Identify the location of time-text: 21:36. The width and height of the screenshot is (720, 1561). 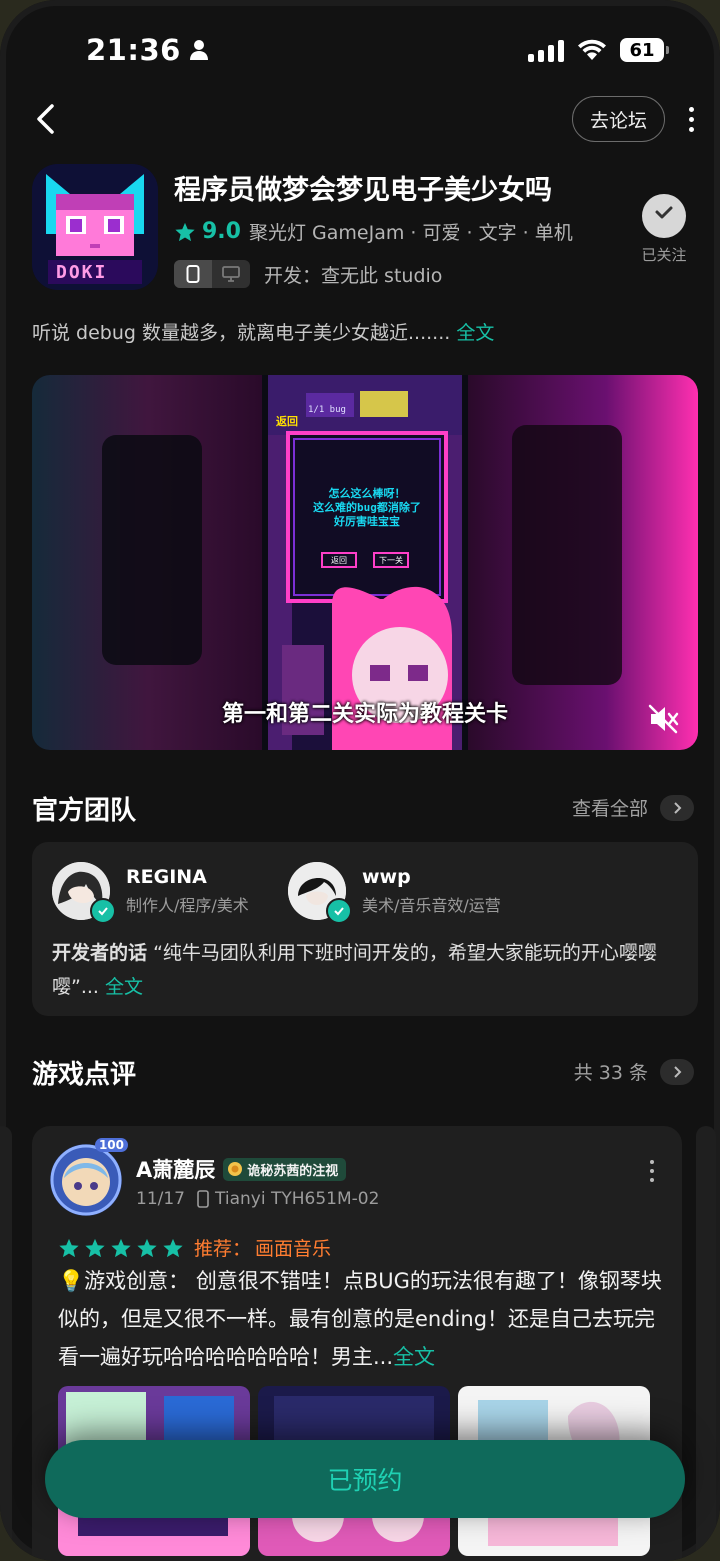
(133, 50).